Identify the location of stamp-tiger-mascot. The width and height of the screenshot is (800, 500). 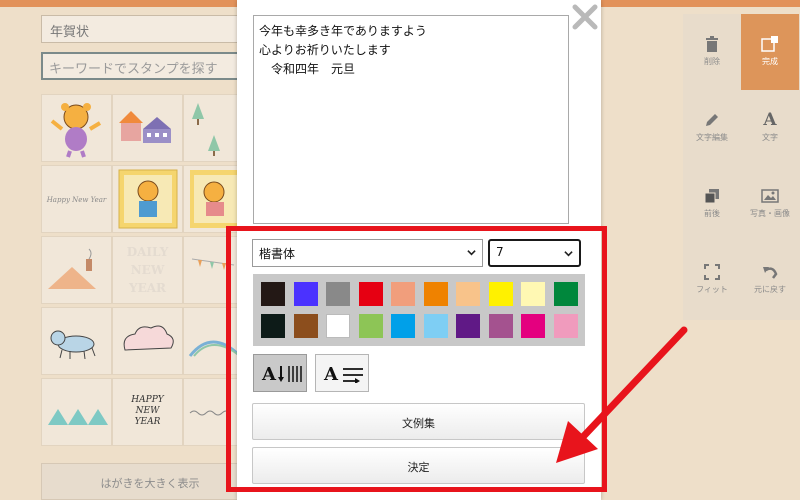
(76, 128).